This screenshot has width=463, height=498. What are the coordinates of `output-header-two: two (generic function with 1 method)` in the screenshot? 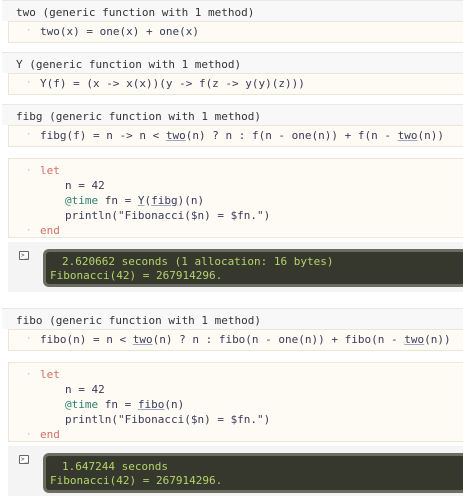 It's located at (232, 10).